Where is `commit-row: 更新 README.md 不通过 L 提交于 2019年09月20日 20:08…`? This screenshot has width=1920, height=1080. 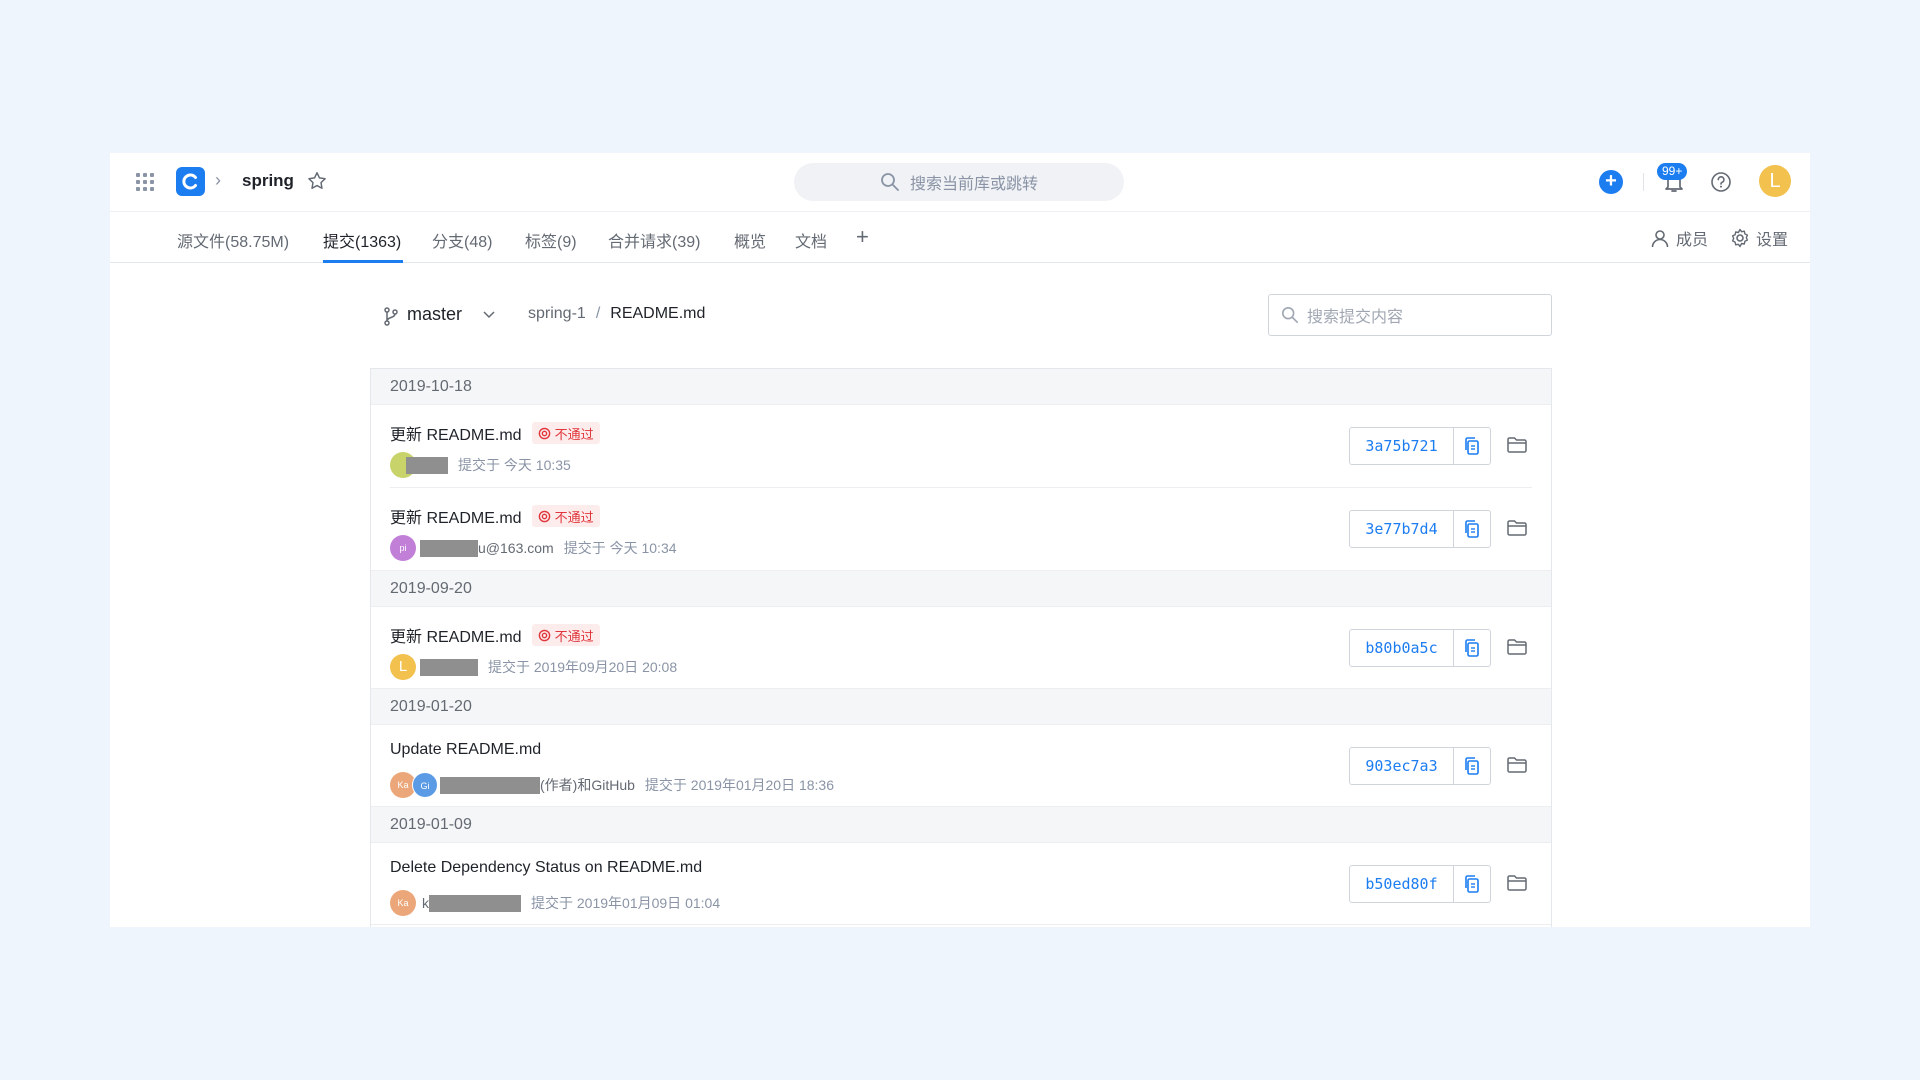
commit-row: 更新 README.md 不通过 L 提交于 2019年09月20日 20:08… is located at coordinates (961, 648).